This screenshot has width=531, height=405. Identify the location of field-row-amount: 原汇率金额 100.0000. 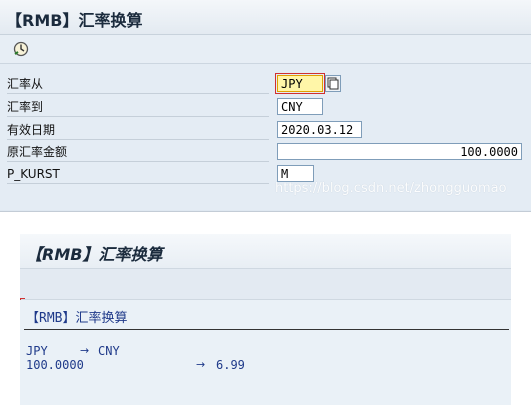
(265, 152).